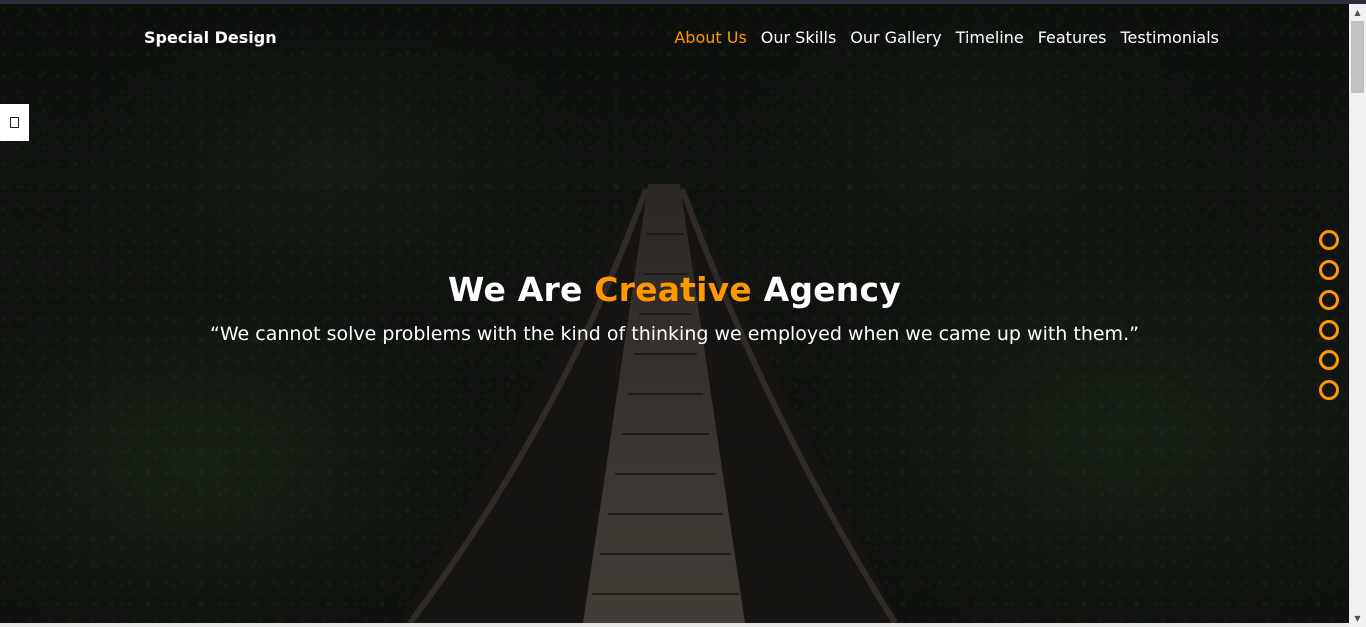  What do you see at coordinates (1329, 270) in the screenshot?
I see `bullet-our-skills` at bounding box center [1329, 270].